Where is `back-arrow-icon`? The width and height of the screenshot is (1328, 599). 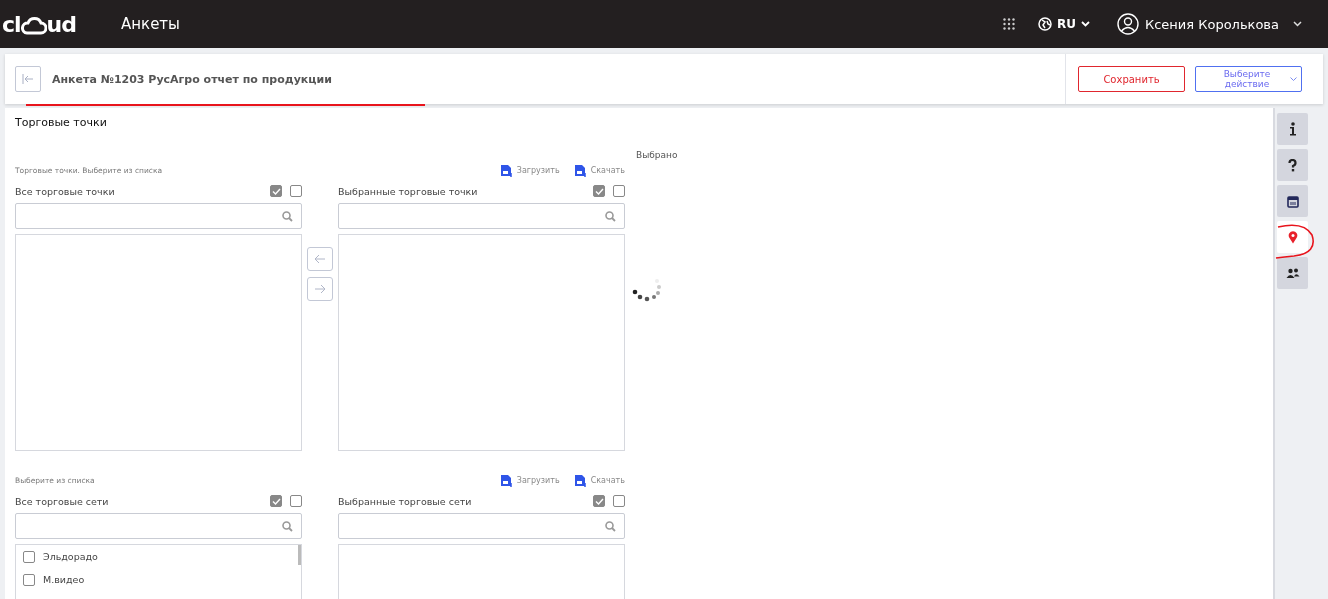
back-arrow-icon is located at coordinates (28, 79).